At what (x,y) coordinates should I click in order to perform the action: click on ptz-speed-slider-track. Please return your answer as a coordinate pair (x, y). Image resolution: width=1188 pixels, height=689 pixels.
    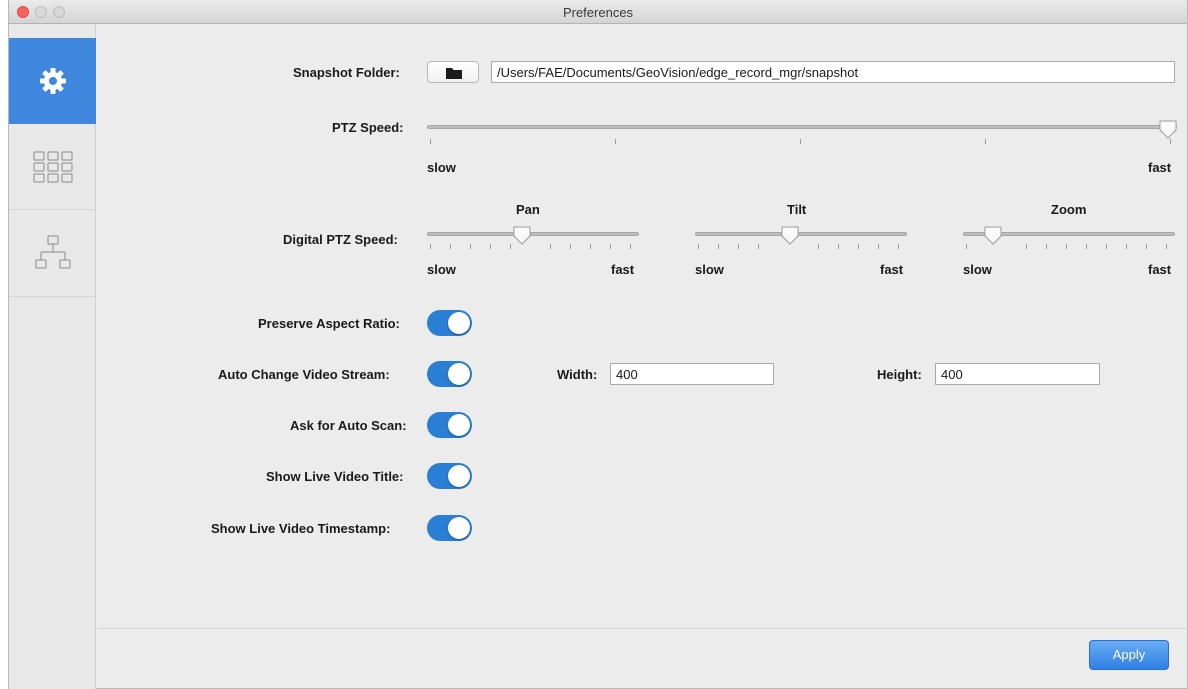
    Looking at the image, I should click on (802, 127).